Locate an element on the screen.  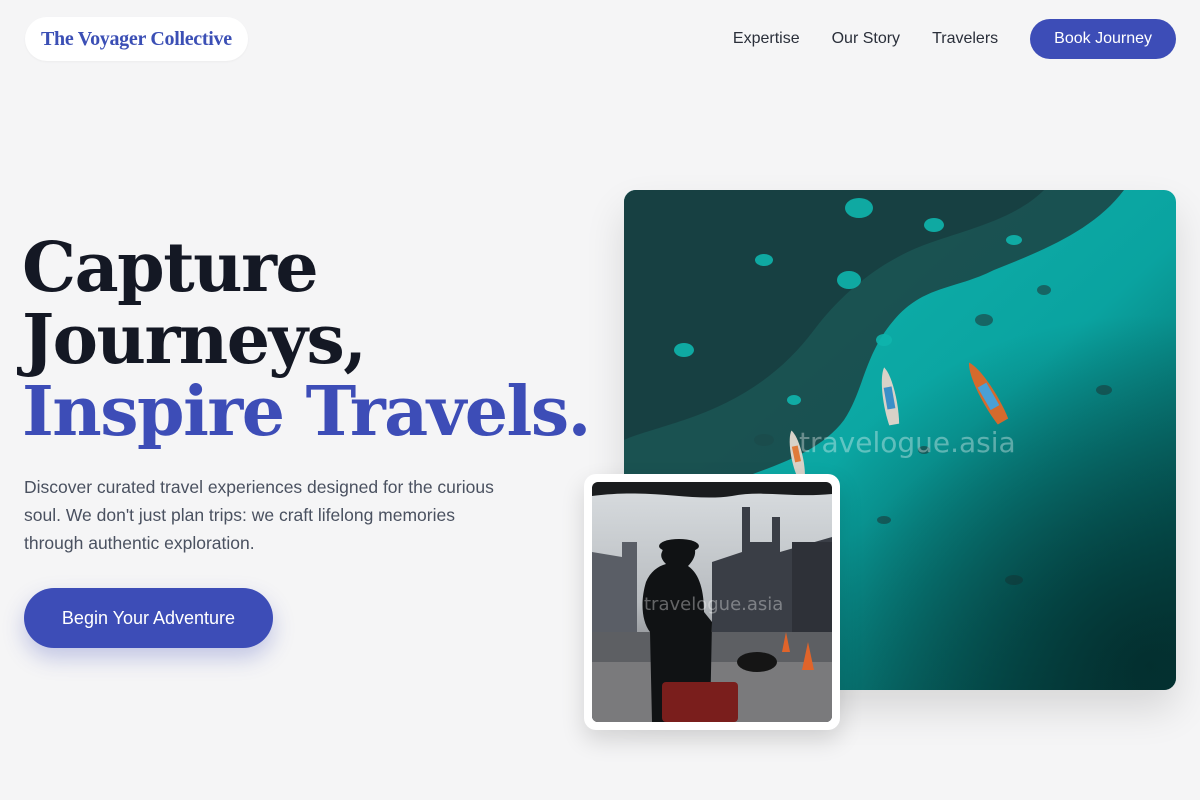
headline-line-2: Journeys, is located at coordinates (194, 340).